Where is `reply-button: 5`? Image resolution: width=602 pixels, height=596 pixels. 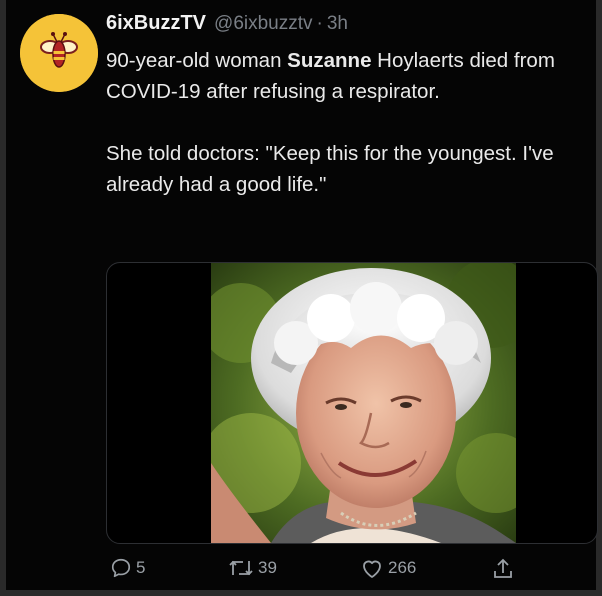
reply-button: 5 is located at coordinates (127, 568).